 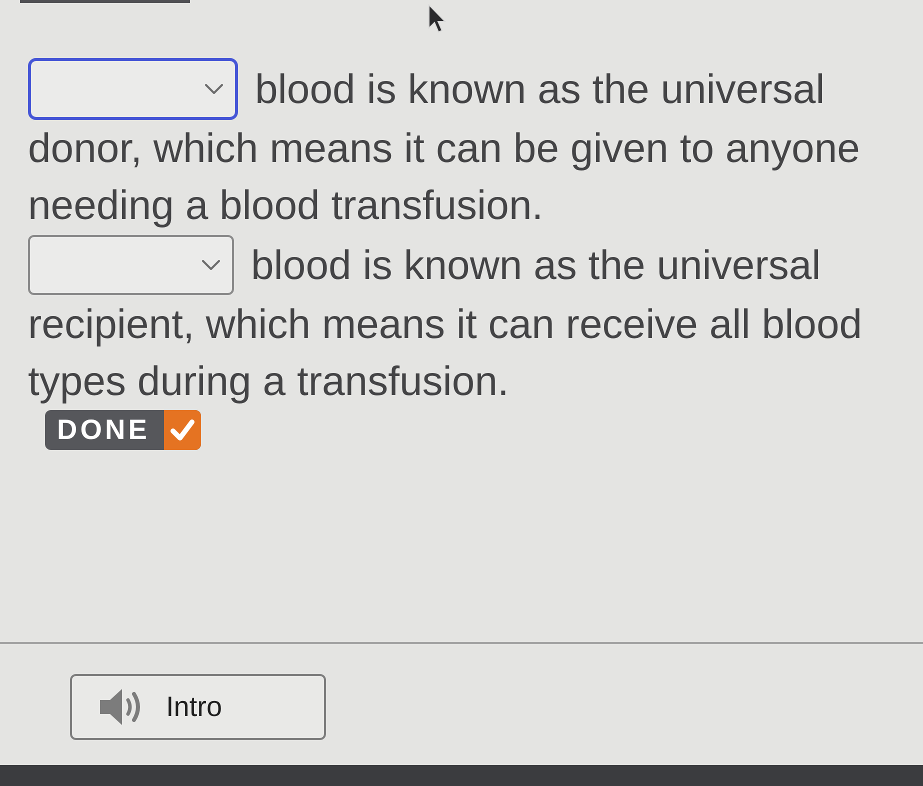 What do you see at coordinates (198, 707) in the screenshot?
I see `intro-button: Intro` at bounding box center [198, 707].